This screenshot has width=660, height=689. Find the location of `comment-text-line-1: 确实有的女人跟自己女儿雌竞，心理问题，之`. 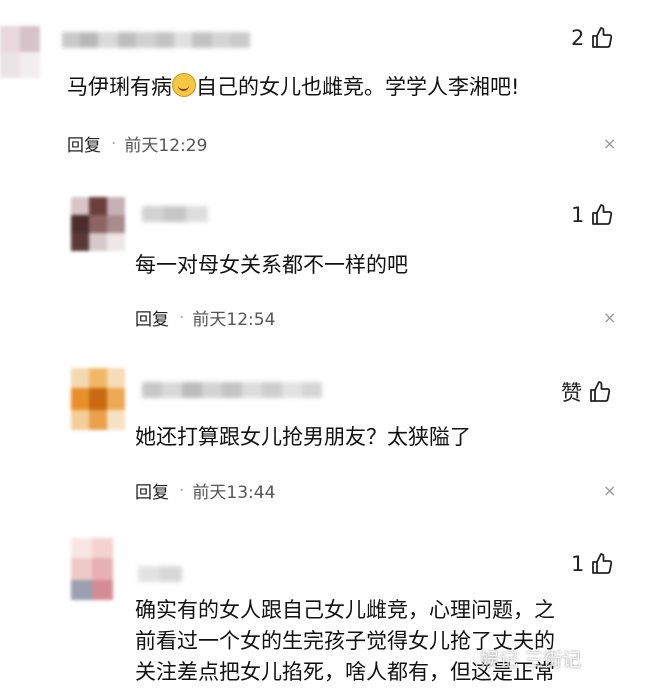

comment-text-line-1: 确实有的女人跟自己女儿雌竞，心理问题，之 is located at coordinates (345, 610).